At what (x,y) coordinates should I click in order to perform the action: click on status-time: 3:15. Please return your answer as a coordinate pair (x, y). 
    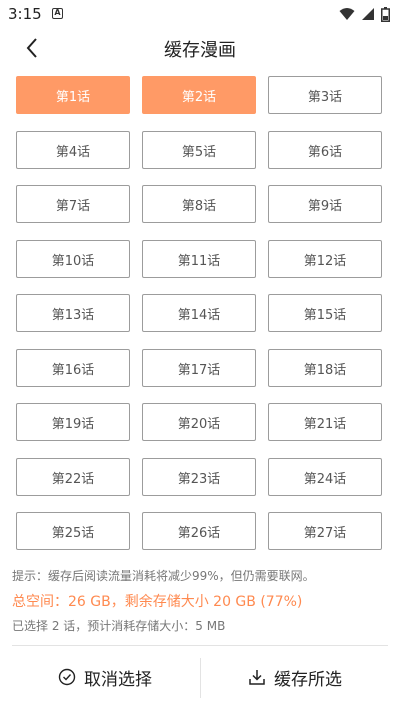
    Looking at the image, I should click on (25, 14).